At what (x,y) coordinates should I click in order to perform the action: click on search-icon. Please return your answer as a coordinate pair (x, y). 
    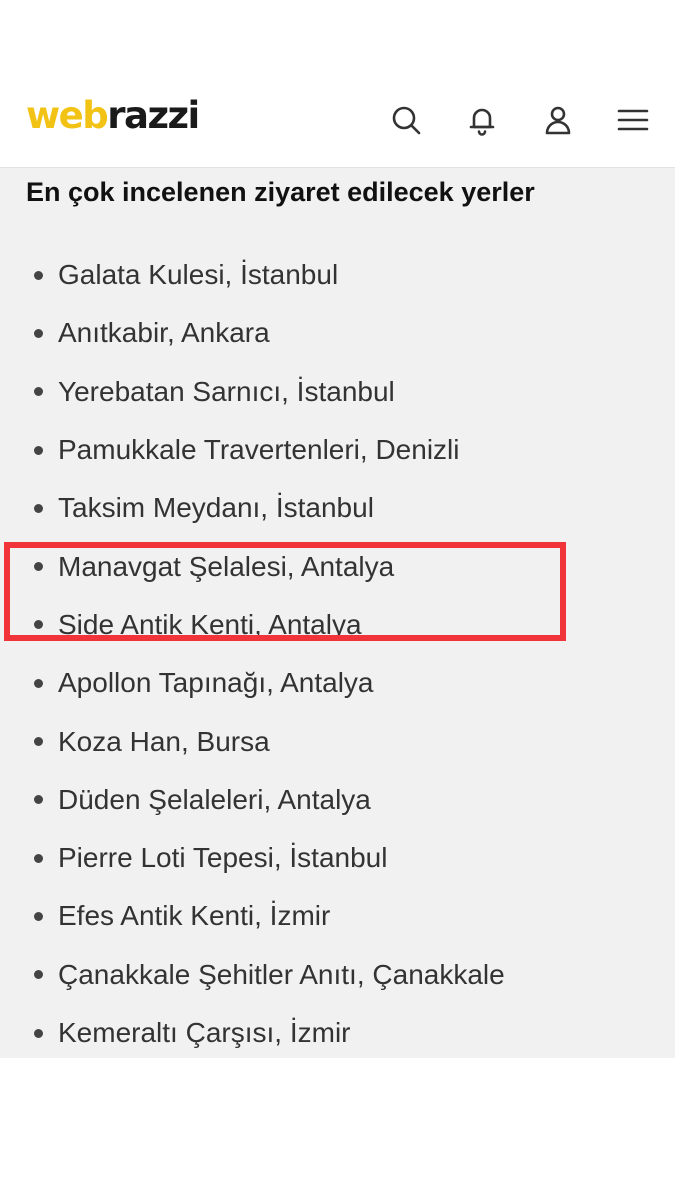
    Looking at the image, I should click on (406, 120).